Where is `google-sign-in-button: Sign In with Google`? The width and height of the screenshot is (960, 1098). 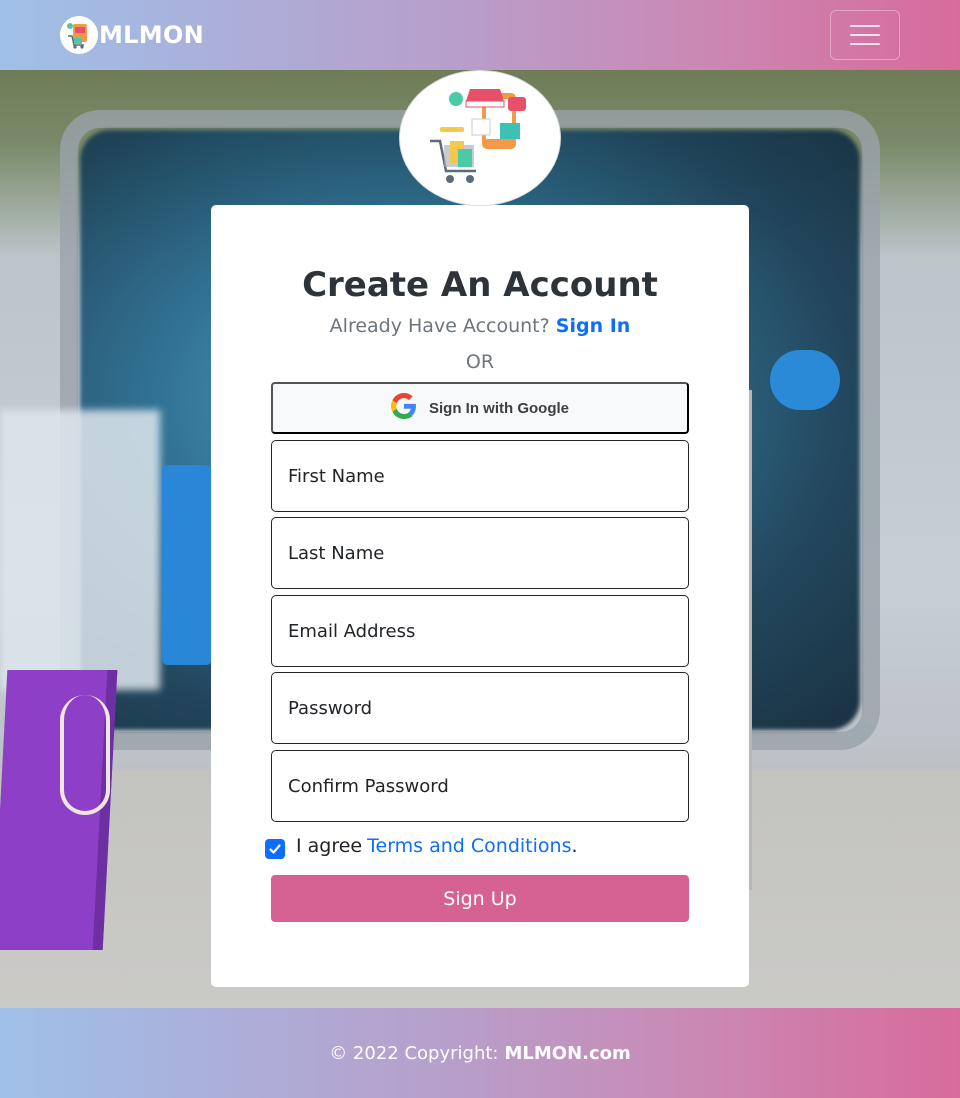 google-sign-in-button: Sign In with Google is located at coordinates (480, 408).